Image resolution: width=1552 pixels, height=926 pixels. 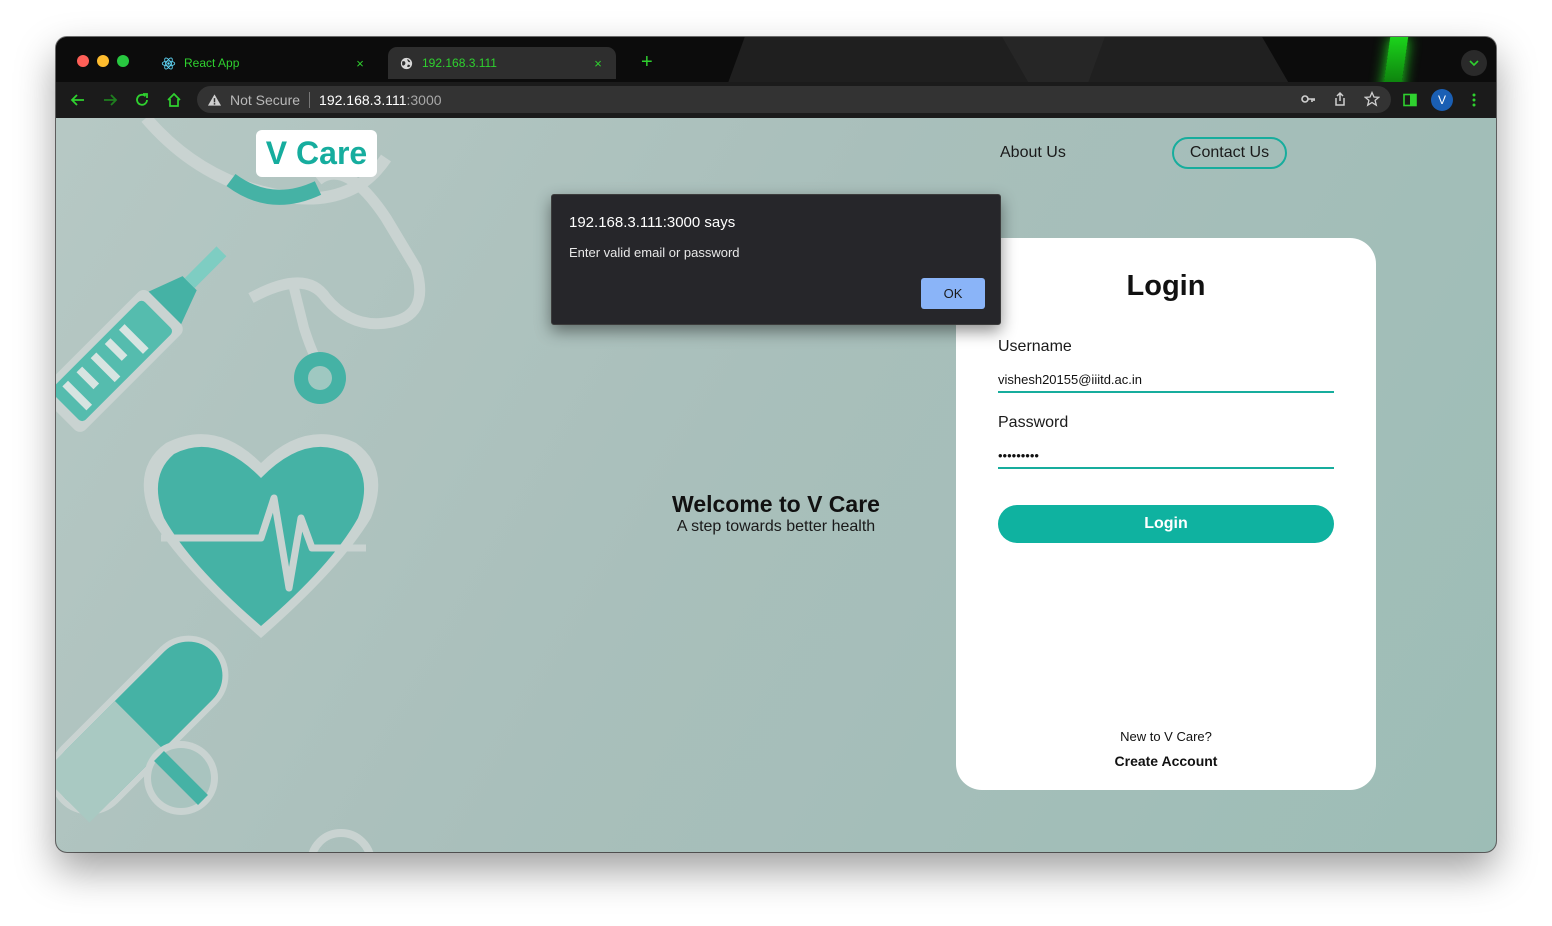 What do you see at coordinates (141, 339) in the screenshot?
I see `syringe-icon` at bounding box center [141, 339].